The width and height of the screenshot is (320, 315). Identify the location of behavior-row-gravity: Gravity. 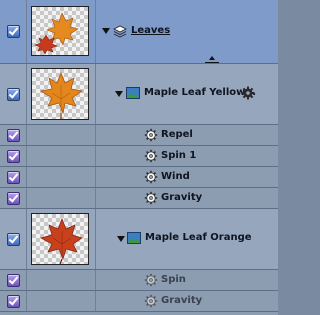
(139, 198).